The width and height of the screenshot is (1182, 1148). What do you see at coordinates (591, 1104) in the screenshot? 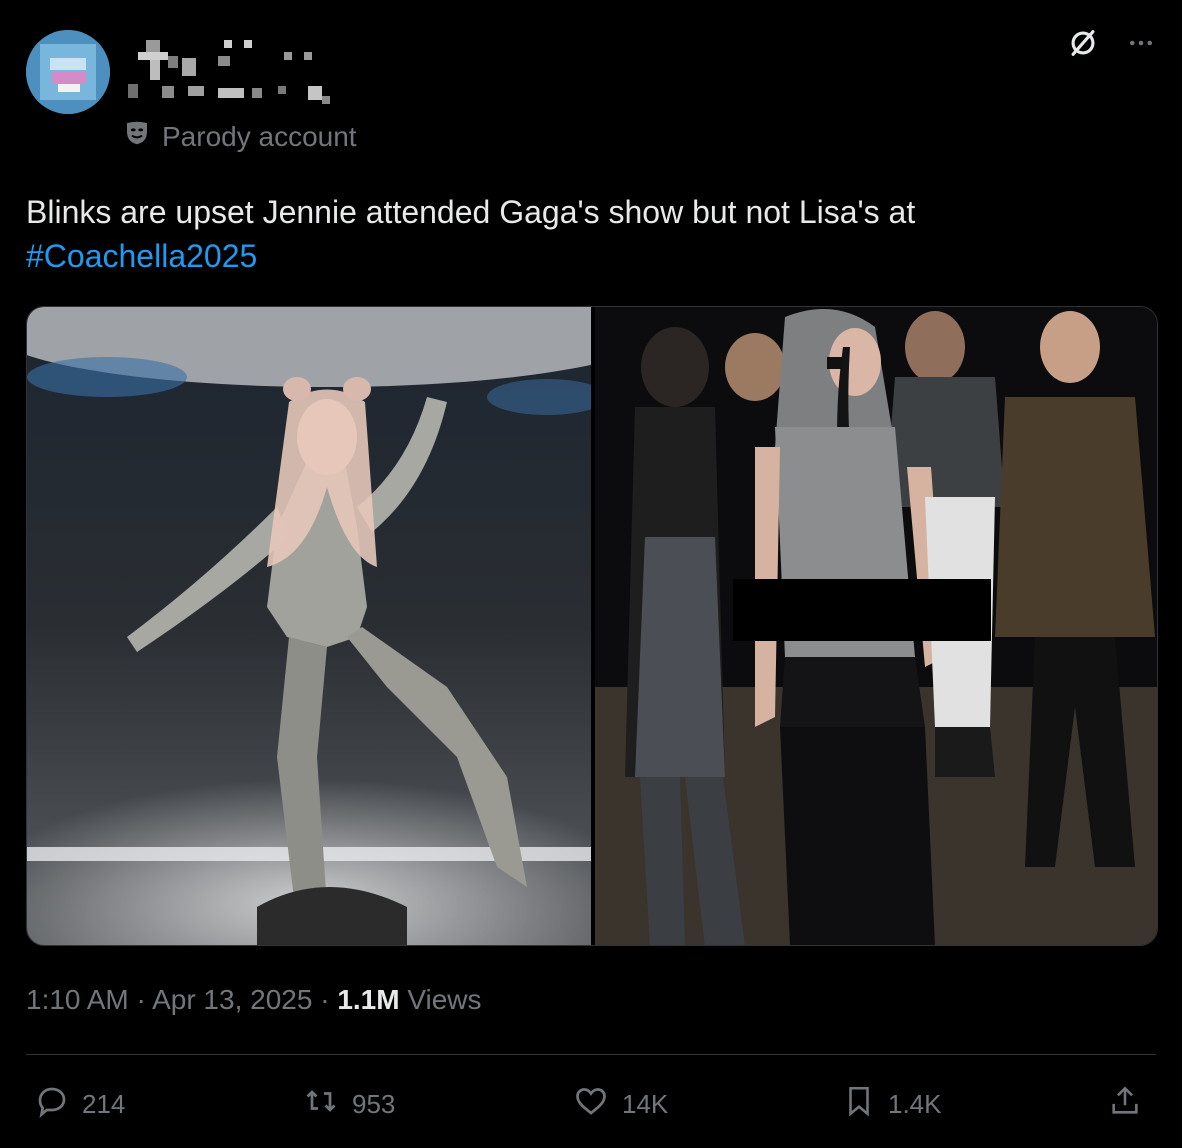
I see `heart-icon` at bounding box center [591, 1104].